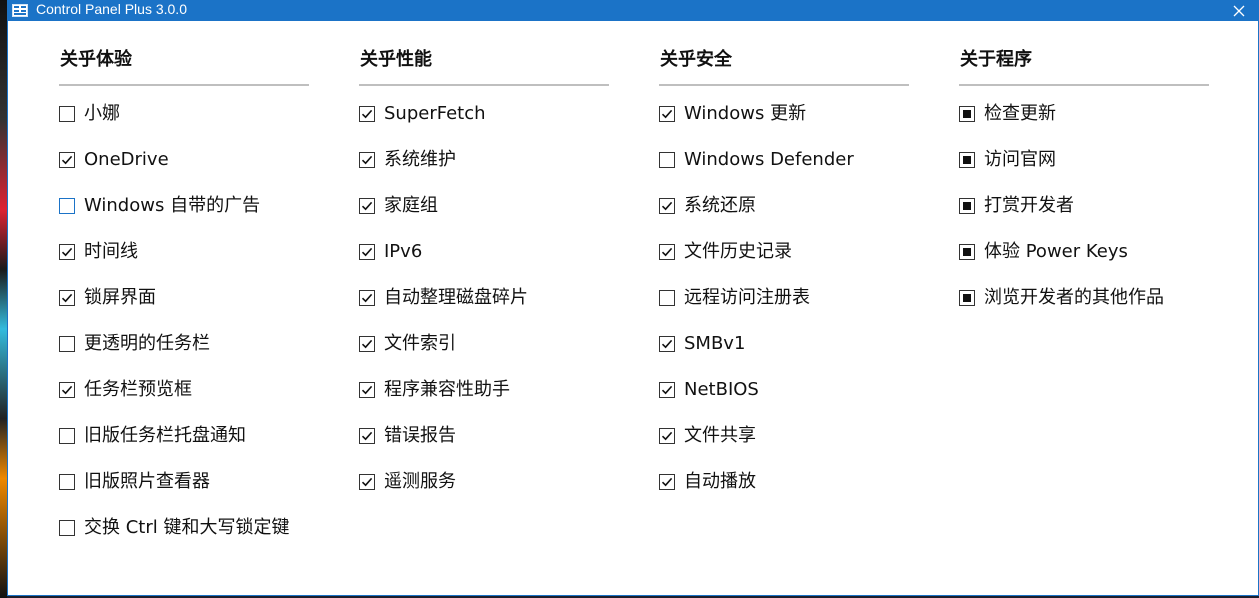 The image size is (1259, 598). What do you see at coordinates (126, 160) in the screenshot?
I see `item-label: OneDrive` at bounding box center [126, 160].